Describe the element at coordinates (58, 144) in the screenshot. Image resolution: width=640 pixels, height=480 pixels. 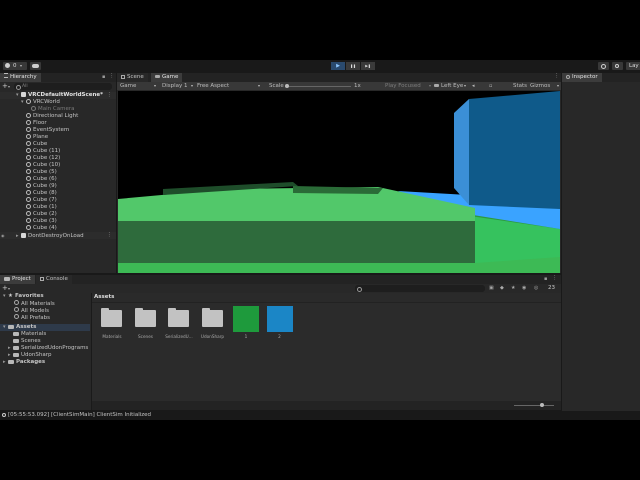
I see `hierarchy-item: Cube` at that location.